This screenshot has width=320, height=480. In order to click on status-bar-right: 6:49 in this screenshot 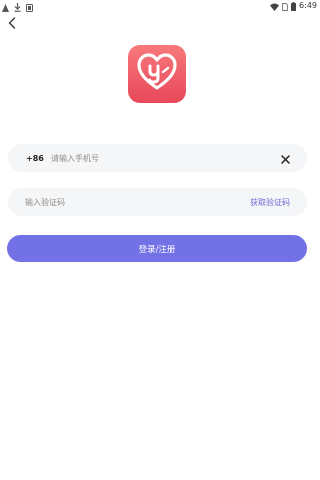, I will do `click(293, 5)`.